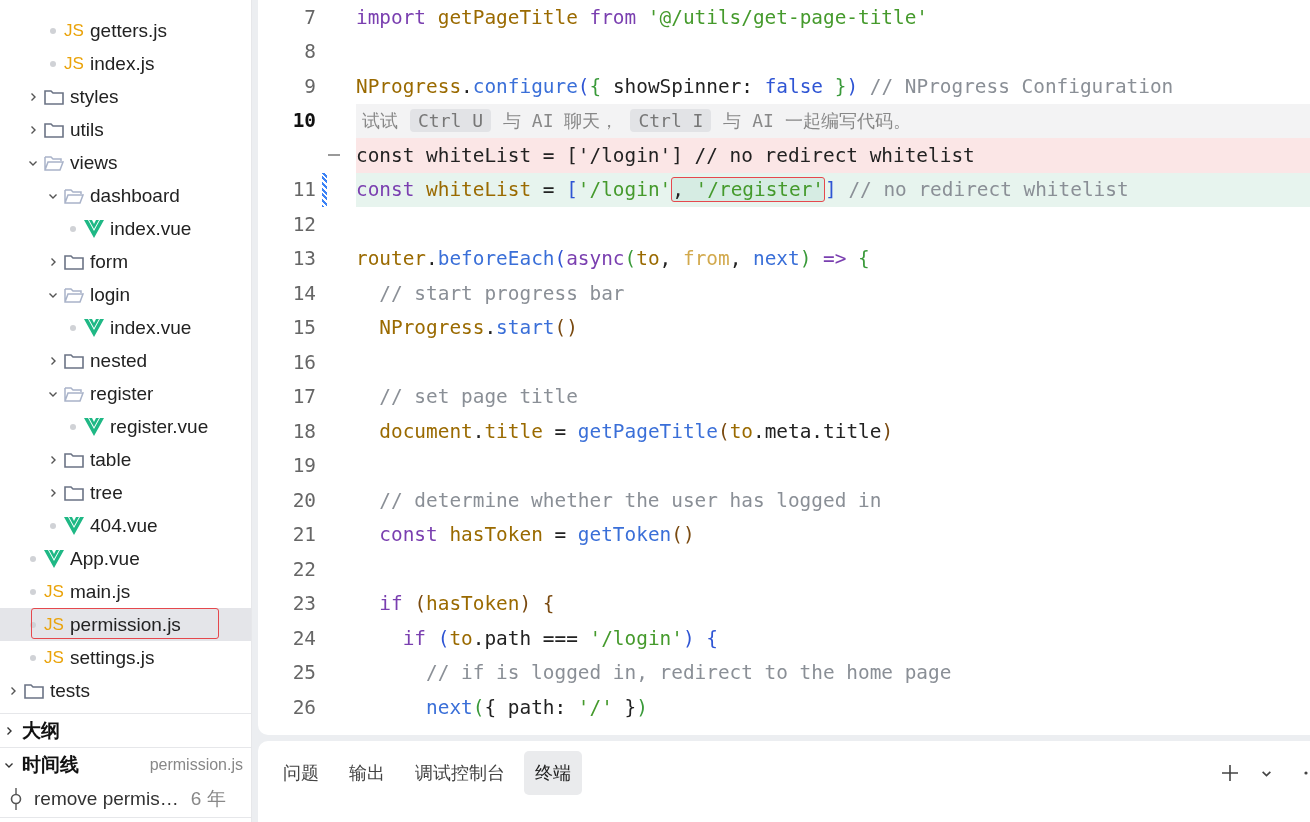  I want to click on line-number: 12, so click(303, 224).